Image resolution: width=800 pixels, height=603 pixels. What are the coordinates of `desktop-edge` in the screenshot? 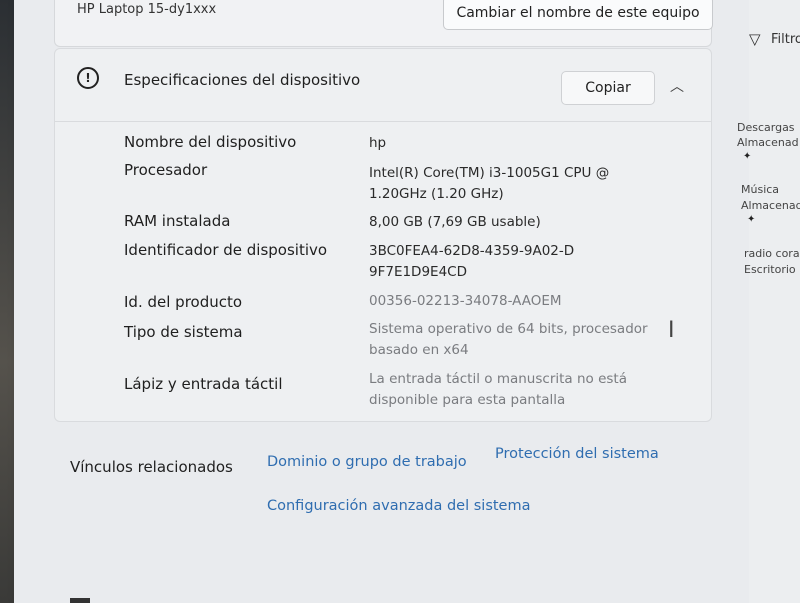 It's located at (7, 301).